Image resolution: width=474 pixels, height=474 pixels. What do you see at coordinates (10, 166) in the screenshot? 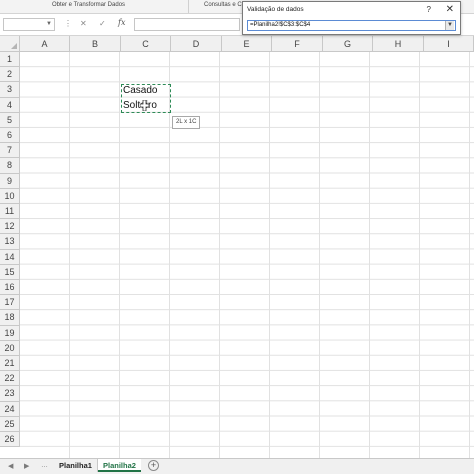
I see `row-header: 8` at bounding box center [10, 166].